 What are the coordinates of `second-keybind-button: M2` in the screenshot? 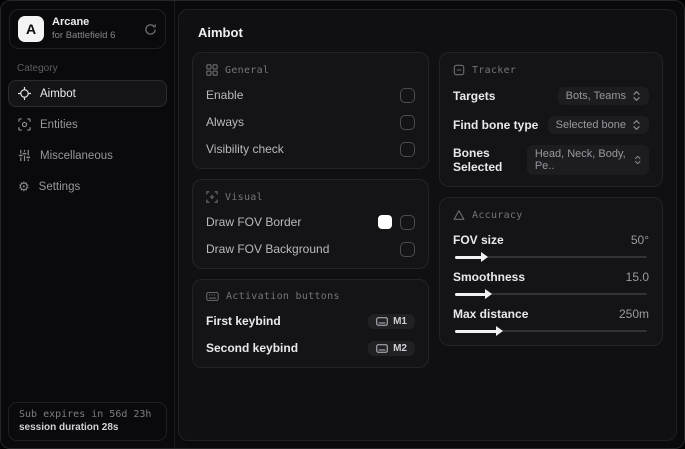 It's located at (391, 348).